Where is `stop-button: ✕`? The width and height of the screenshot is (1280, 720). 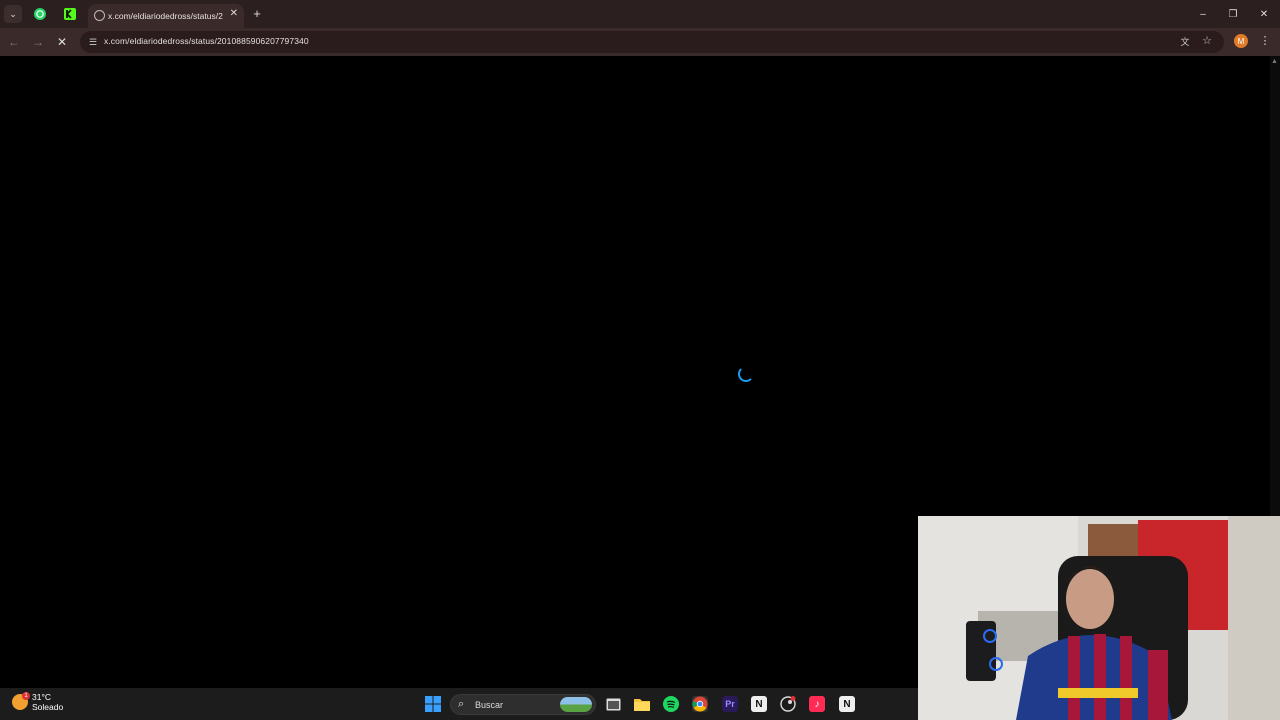
stop-button: ✕ is located at coordinates (62, 42).